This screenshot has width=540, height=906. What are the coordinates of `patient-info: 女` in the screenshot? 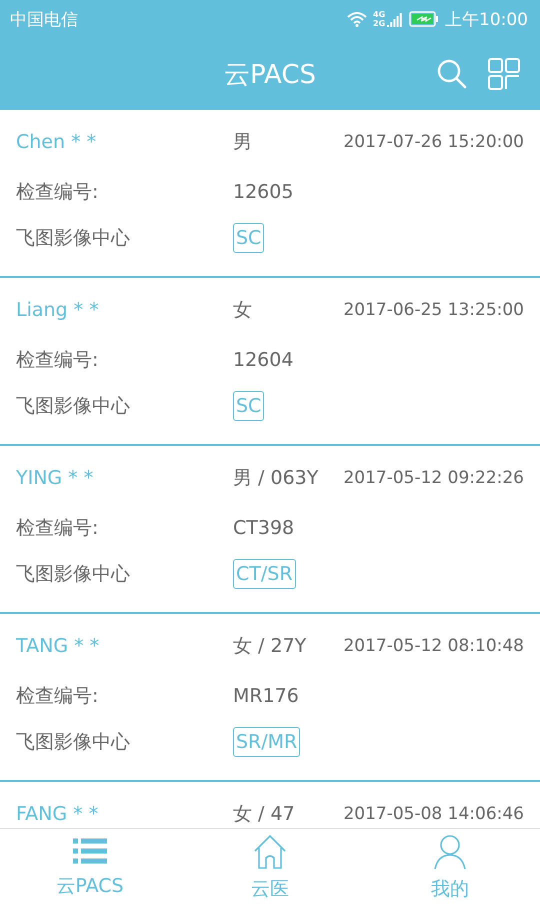 It's located at (243, 310).